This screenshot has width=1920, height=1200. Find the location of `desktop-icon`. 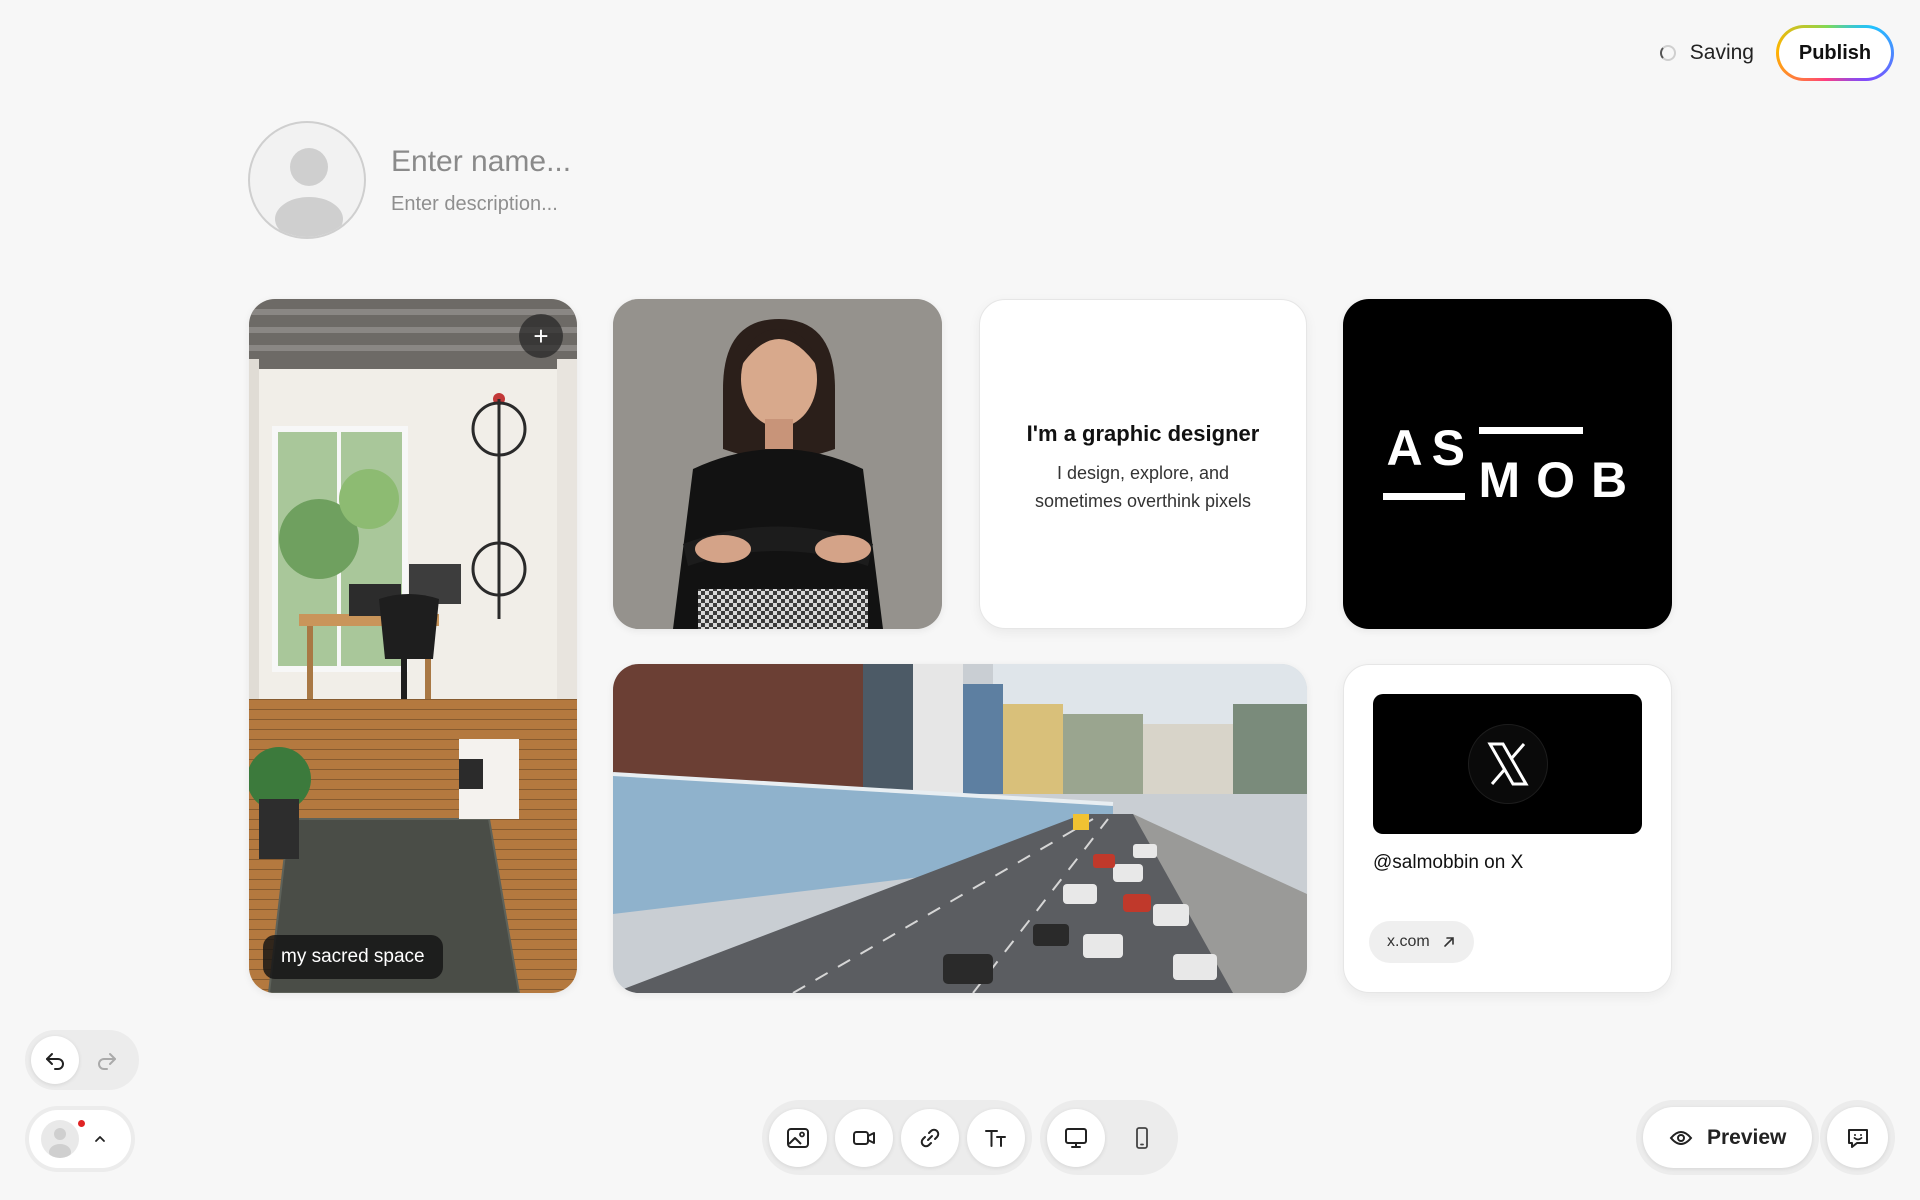

desktop-icon is located at coordinates (1076, 1137).